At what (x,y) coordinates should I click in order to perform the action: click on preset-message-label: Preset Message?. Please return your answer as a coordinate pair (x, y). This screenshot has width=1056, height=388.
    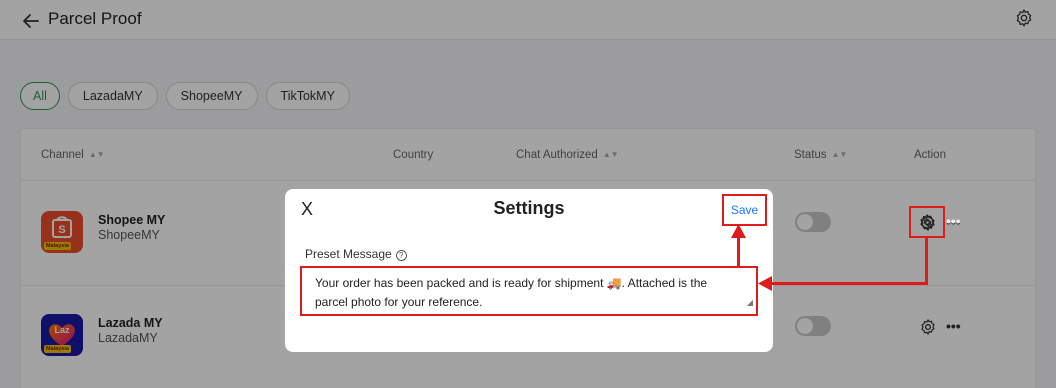
    Looking at the image, I should click on (356, 254).